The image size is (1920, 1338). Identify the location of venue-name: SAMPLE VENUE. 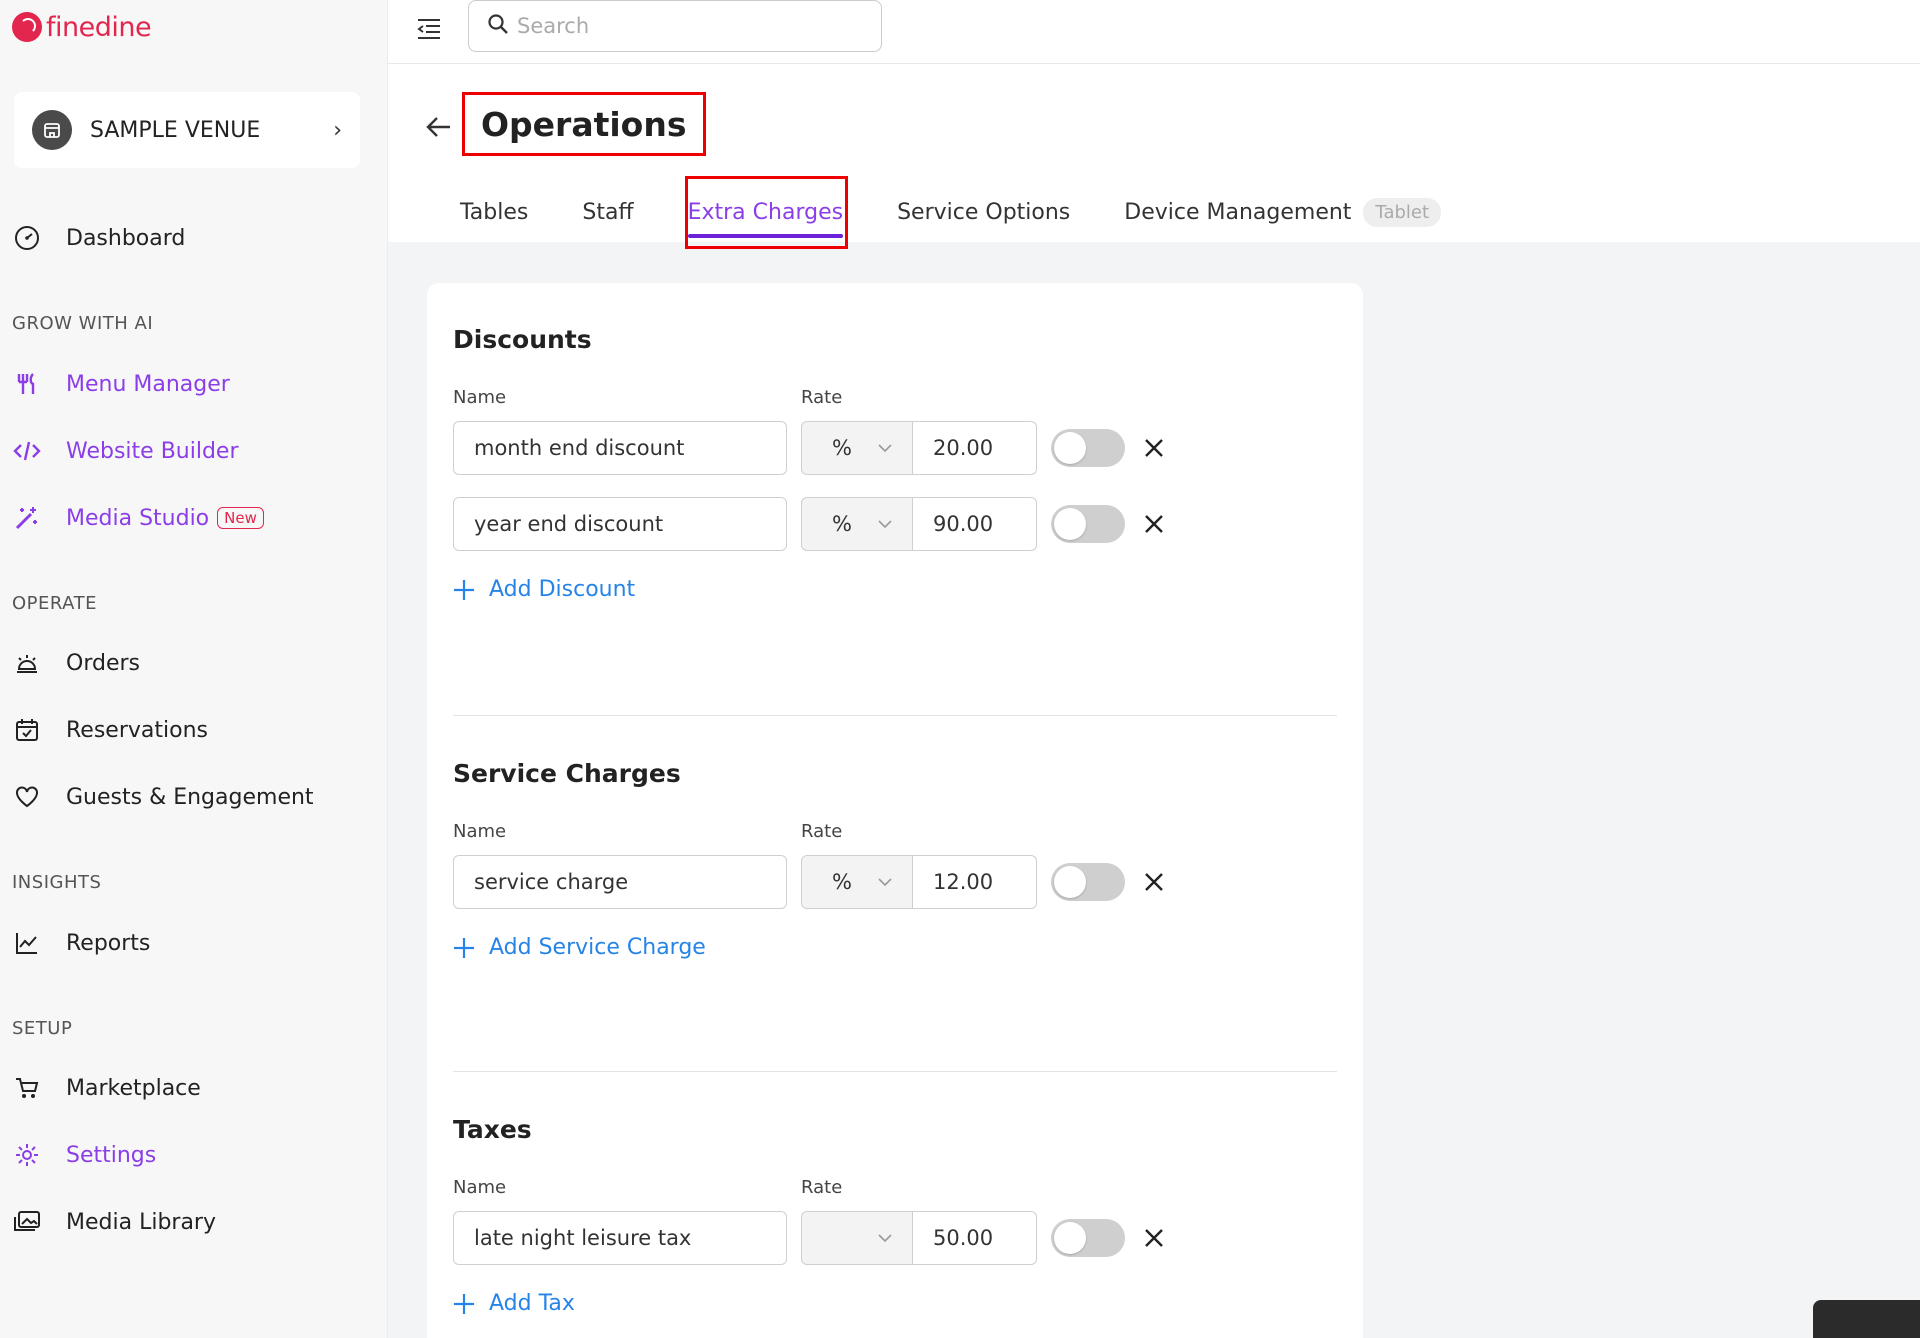
(175, 130).